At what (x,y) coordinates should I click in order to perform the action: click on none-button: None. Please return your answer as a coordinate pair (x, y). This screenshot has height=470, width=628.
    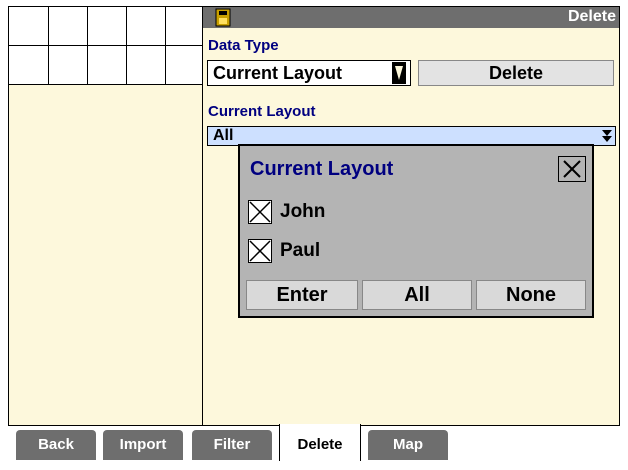
    Looking at the image, I should click on (531, 295).